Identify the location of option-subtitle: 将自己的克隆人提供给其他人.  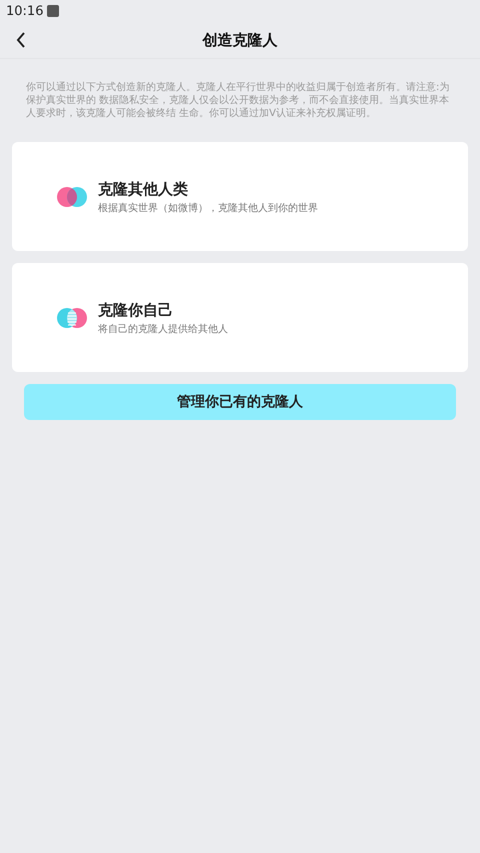
(163, 329).